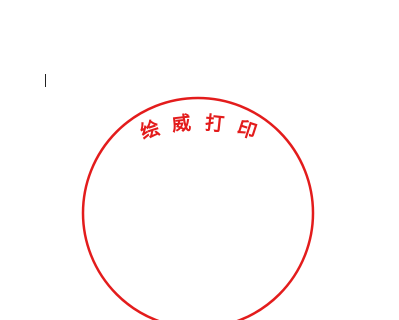 Image resolution: width=399 pixels, height=320 pixels. Describe the element at coordinates (214, 123) in the screenshot. I see `stamp-char: 打` at that location.